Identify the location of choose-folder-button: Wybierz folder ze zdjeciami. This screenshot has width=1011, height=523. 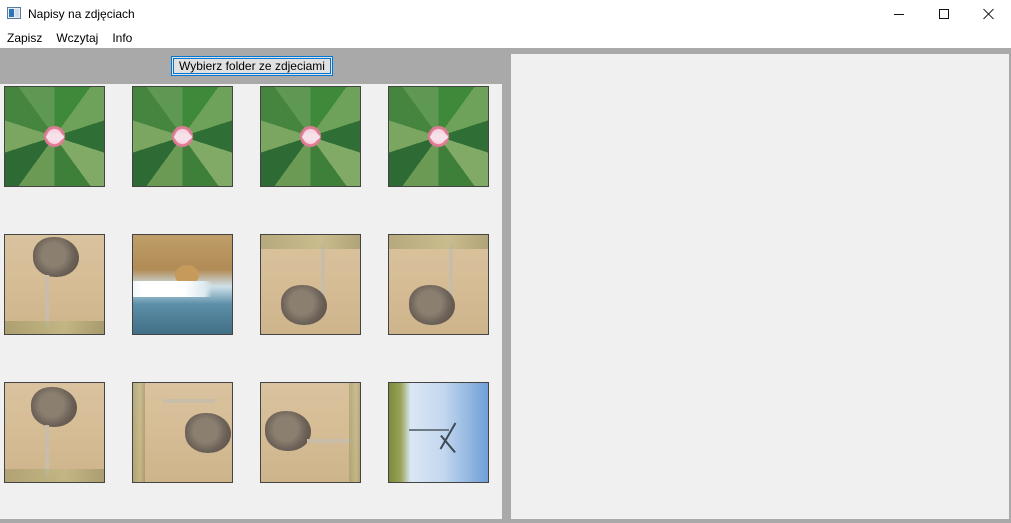
(252, 66).